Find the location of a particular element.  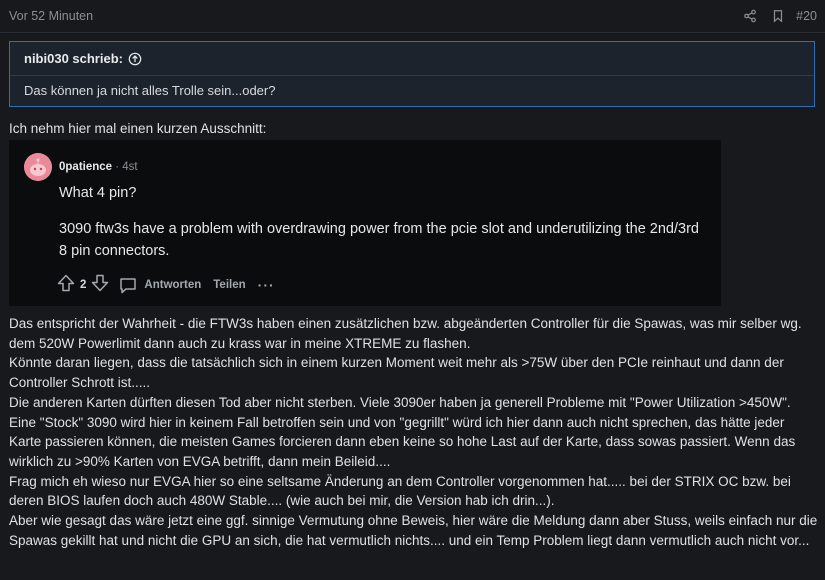

quote-author: nibi030 schrieb: is located at coordinates (73, 58).